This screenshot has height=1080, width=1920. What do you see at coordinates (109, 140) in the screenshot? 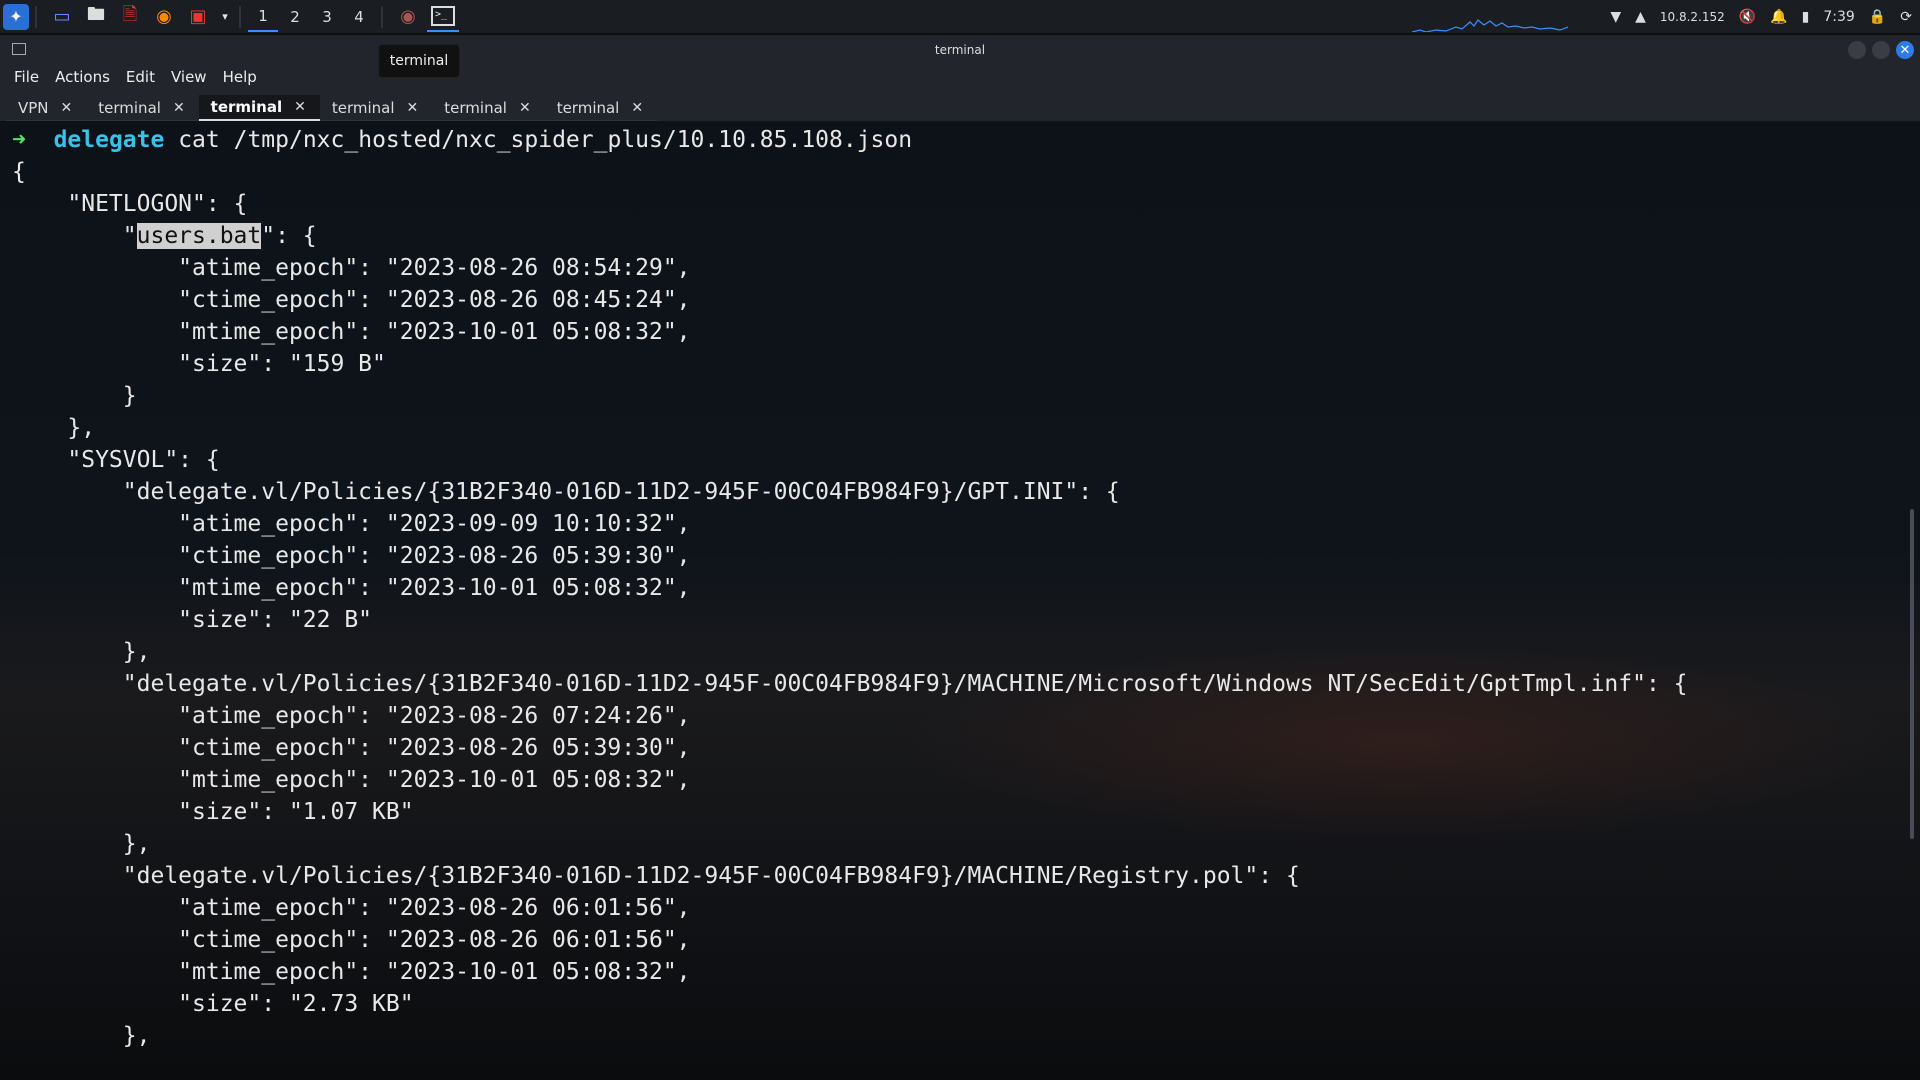
I see `prompt-directory: delegate` at bounding box center [109, 140].